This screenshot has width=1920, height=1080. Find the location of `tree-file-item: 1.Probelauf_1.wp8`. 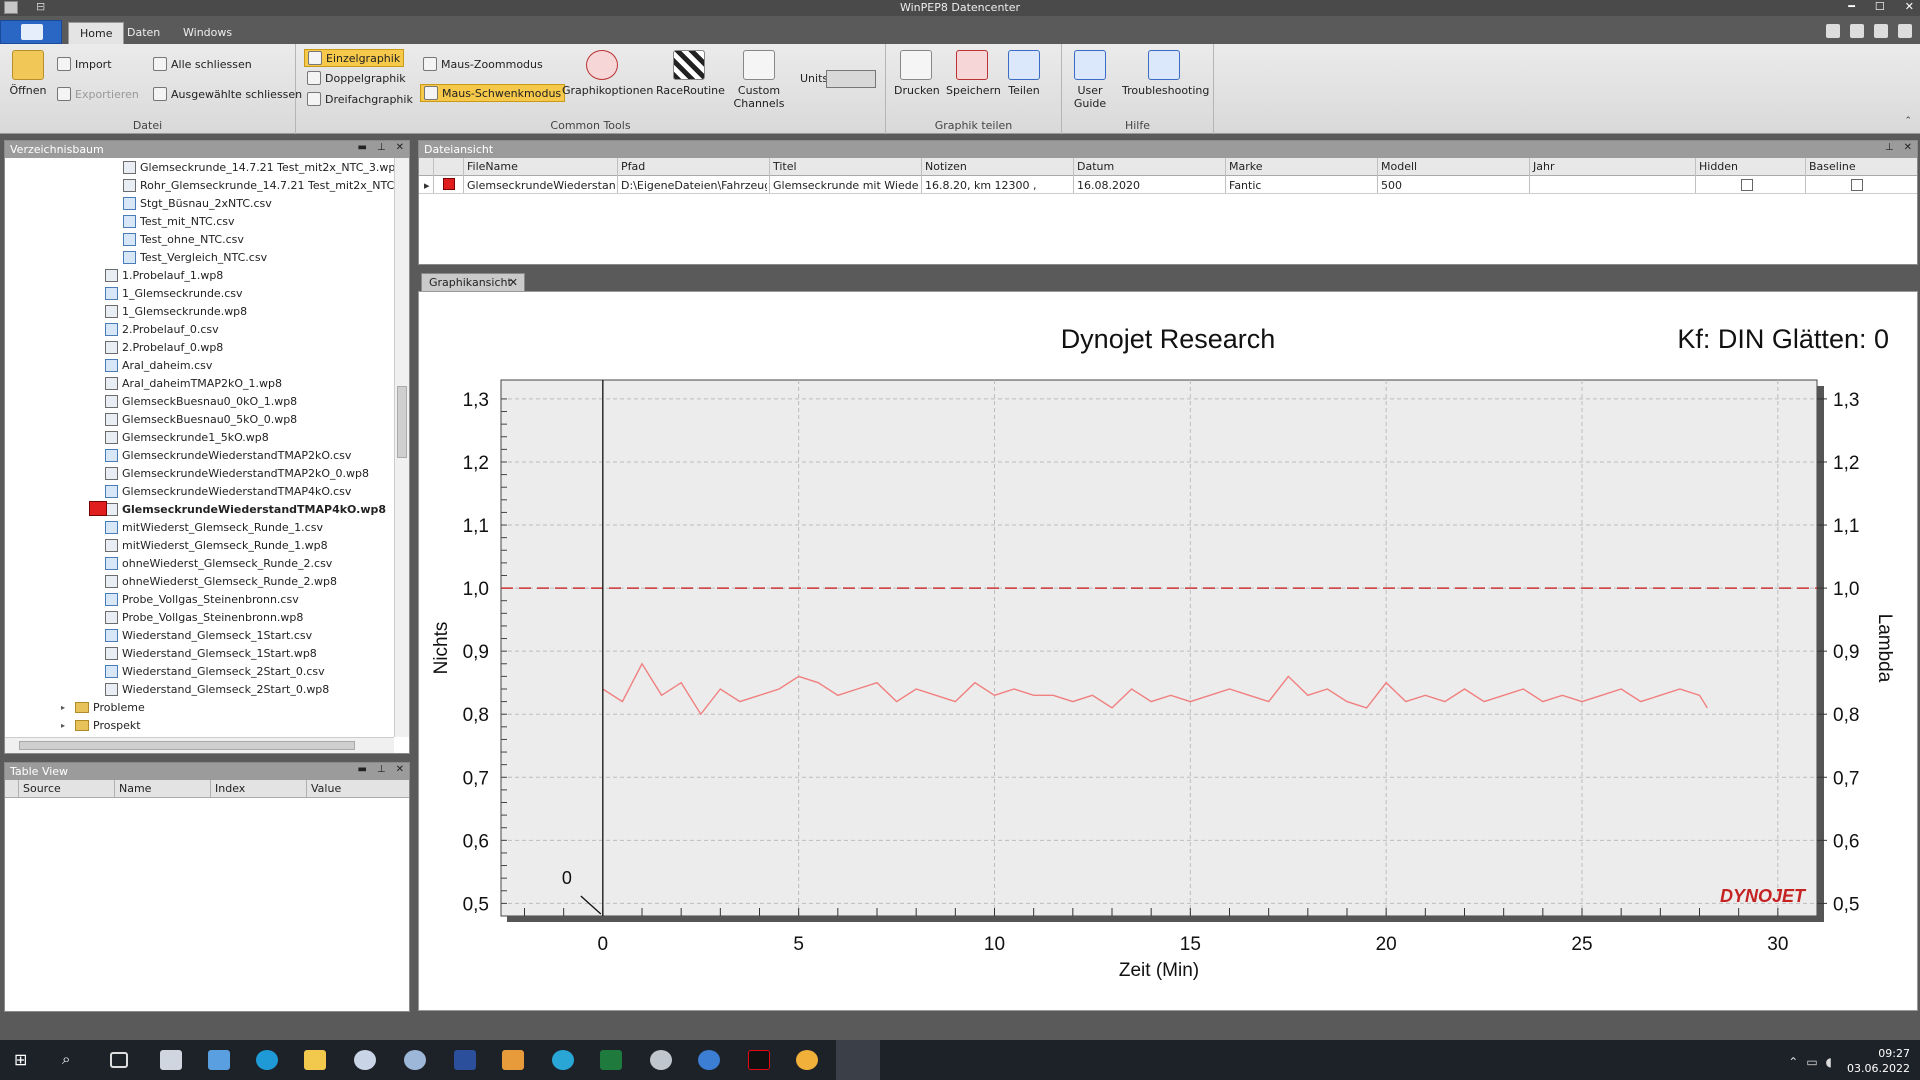

tree-file-item: 1.Probelauf_1.wp8 is located at coordinates (164, 275).